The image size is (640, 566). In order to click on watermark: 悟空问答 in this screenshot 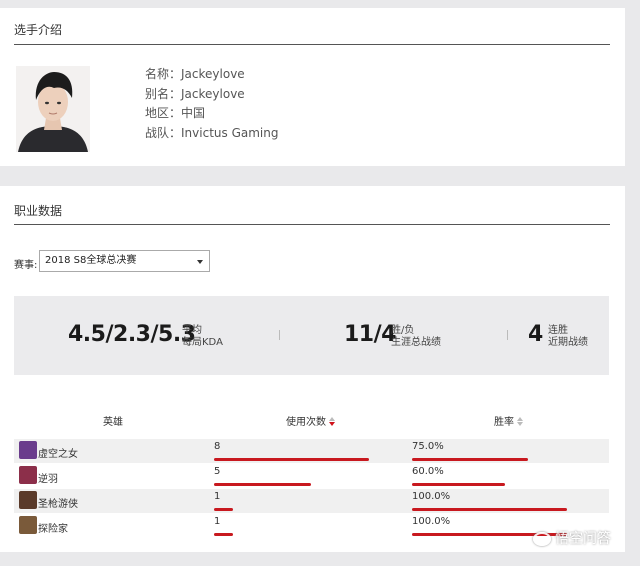, I will do `click(572, 538)`.